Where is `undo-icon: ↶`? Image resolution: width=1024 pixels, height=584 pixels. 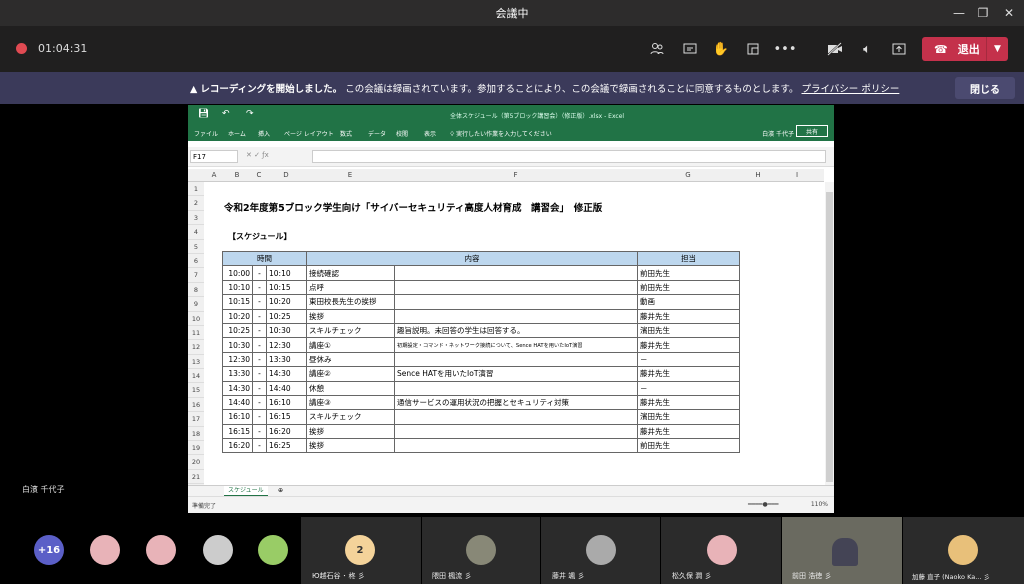 undo-icon: ↶ is located at coordinates (226, 114).